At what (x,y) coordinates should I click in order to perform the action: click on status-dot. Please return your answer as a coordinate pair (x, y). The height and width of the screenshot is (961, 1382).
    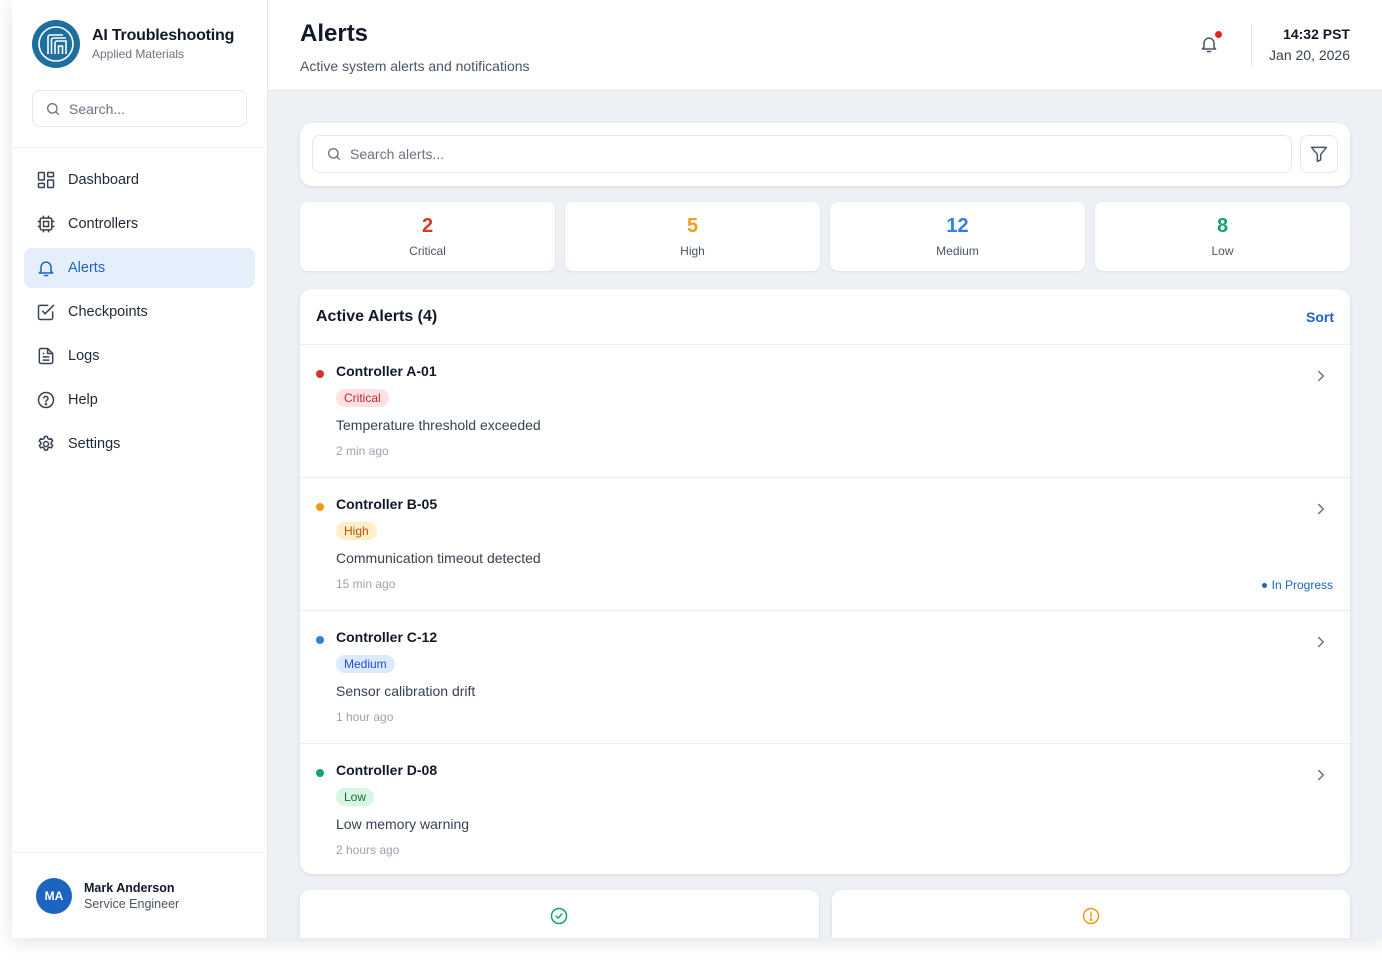
    Looking at the image, I should click on (1264, 585).